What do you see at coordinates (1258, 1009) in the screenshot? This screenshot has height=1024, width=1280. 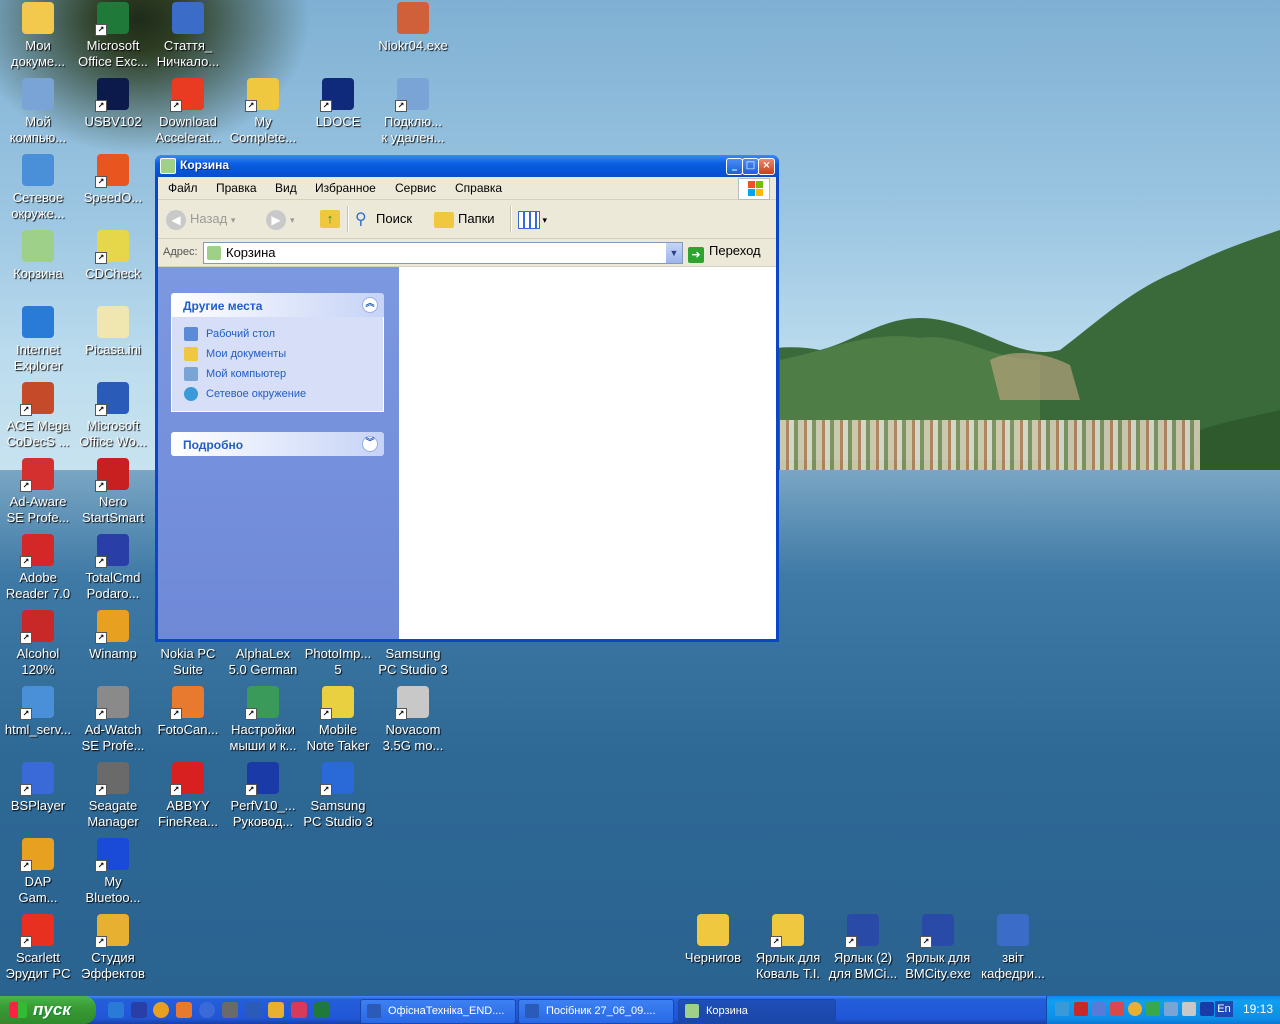 I see `clock: 19:13` at bounding box center [1258, 1009].